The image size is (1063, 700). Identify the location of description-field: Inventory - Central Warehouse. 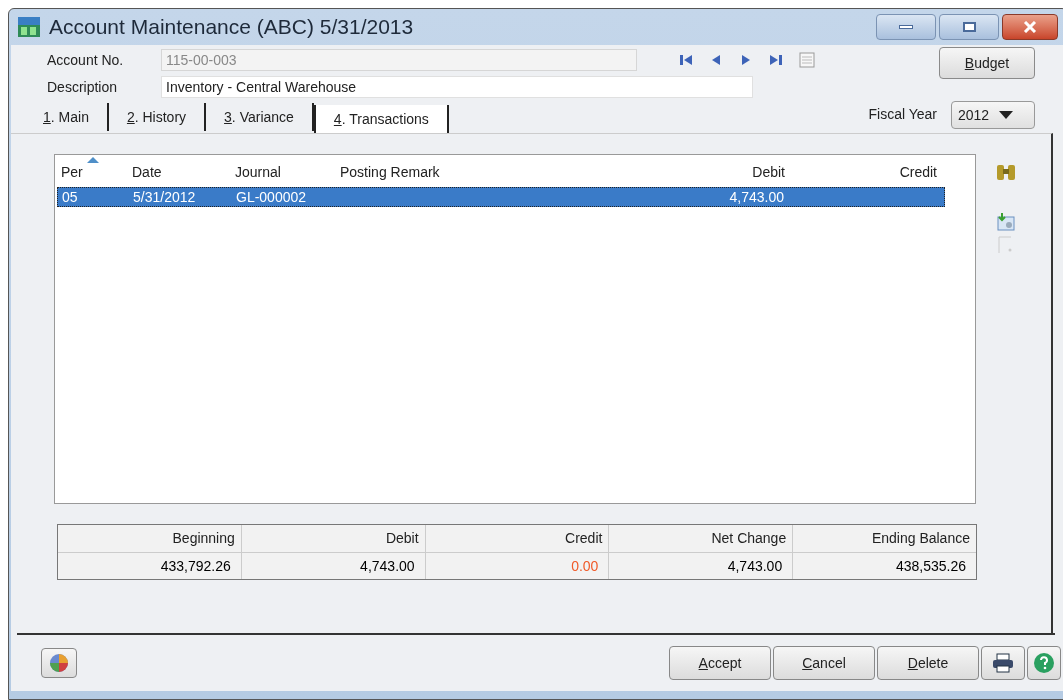
(457, 87).